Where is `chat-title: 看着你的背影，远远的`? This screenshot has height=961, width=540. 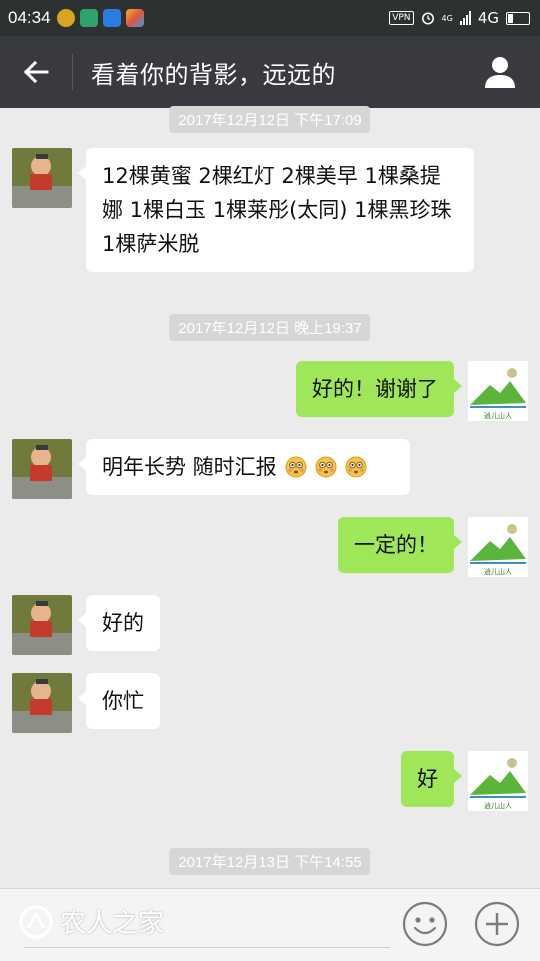
chat-title: 看着你的背影，远远的 is located at coordinates (213, 74).